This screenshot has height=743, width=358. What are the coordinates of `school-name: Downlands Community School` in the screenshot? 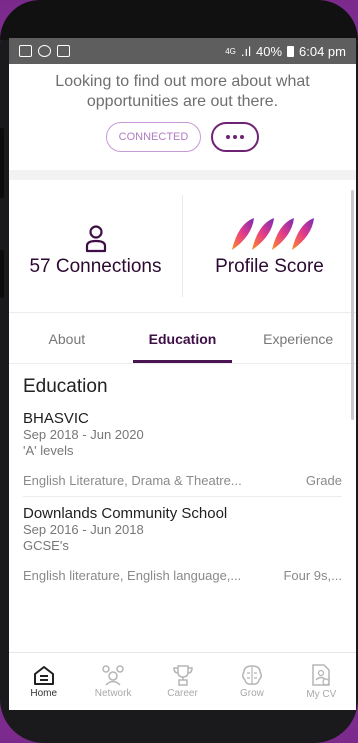 It's located at (125, 513).